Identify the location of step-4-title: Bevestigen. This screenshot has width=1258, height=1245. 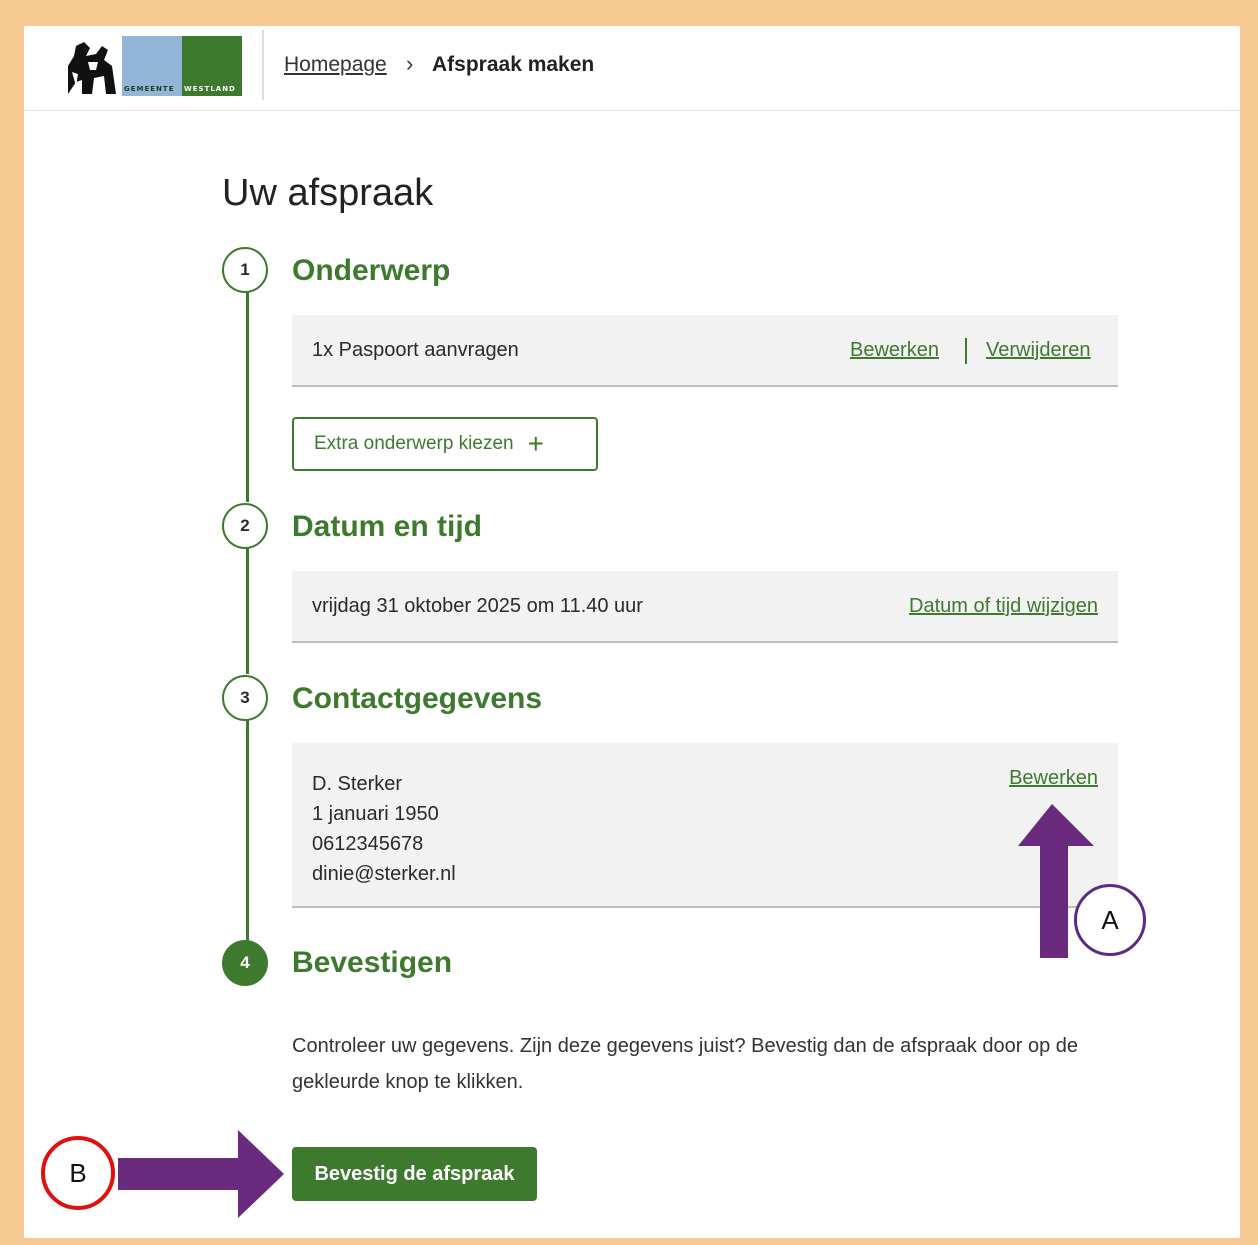
(372, 962).